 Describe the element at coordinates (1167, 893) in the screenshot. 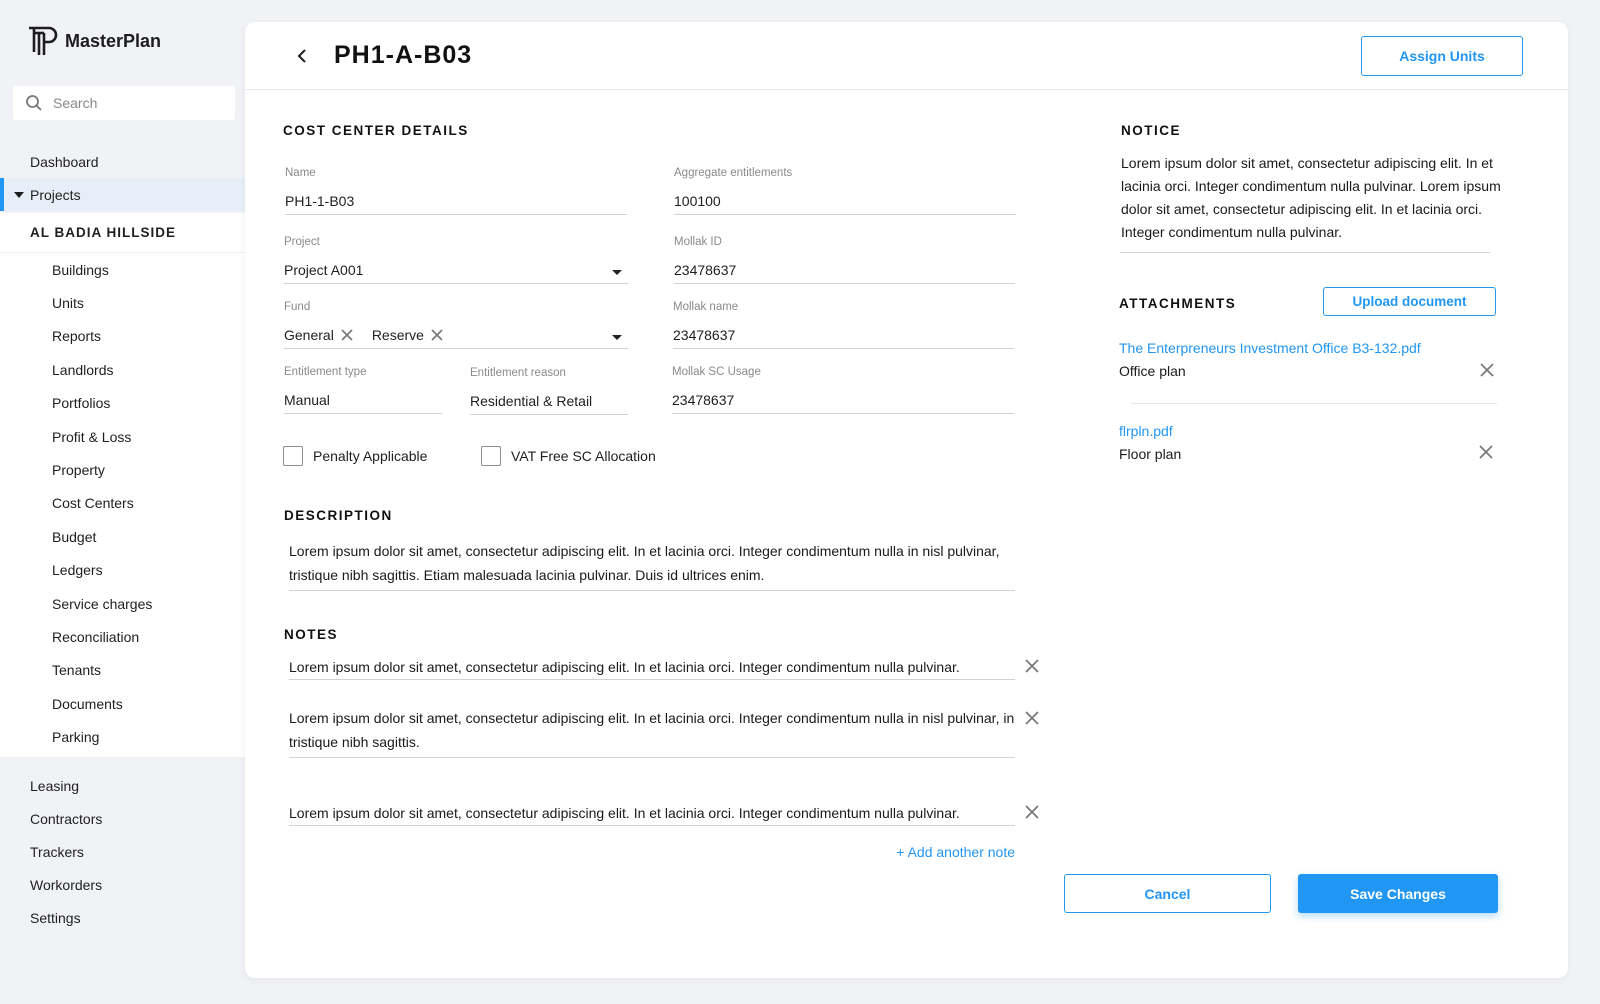

I see `cancel-button: Cancel` at that location.